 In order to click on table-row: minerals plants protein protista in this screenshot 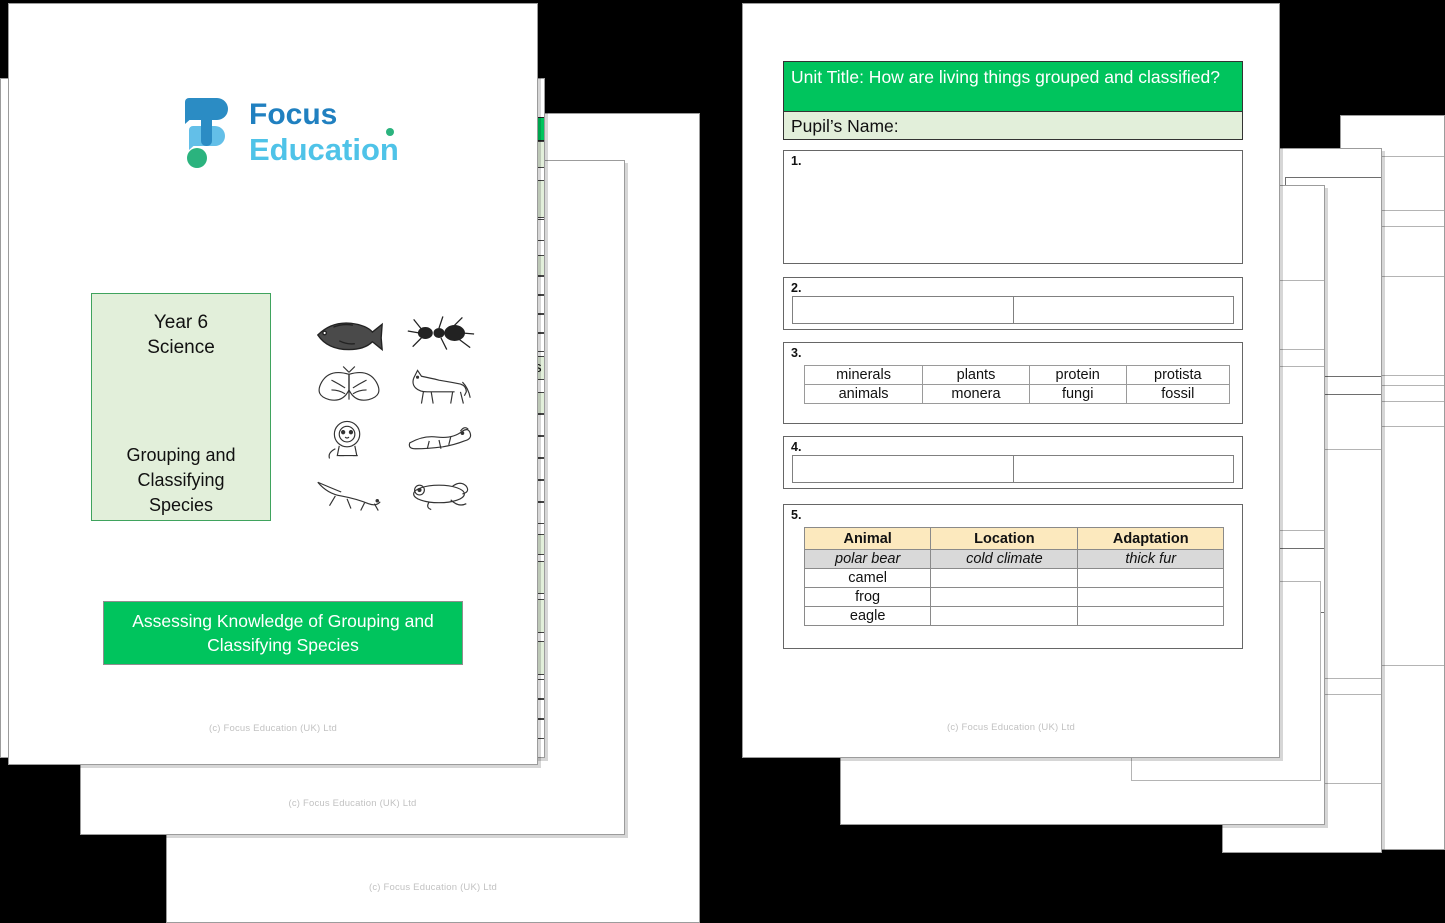, I will do `click(1017, 375)`.